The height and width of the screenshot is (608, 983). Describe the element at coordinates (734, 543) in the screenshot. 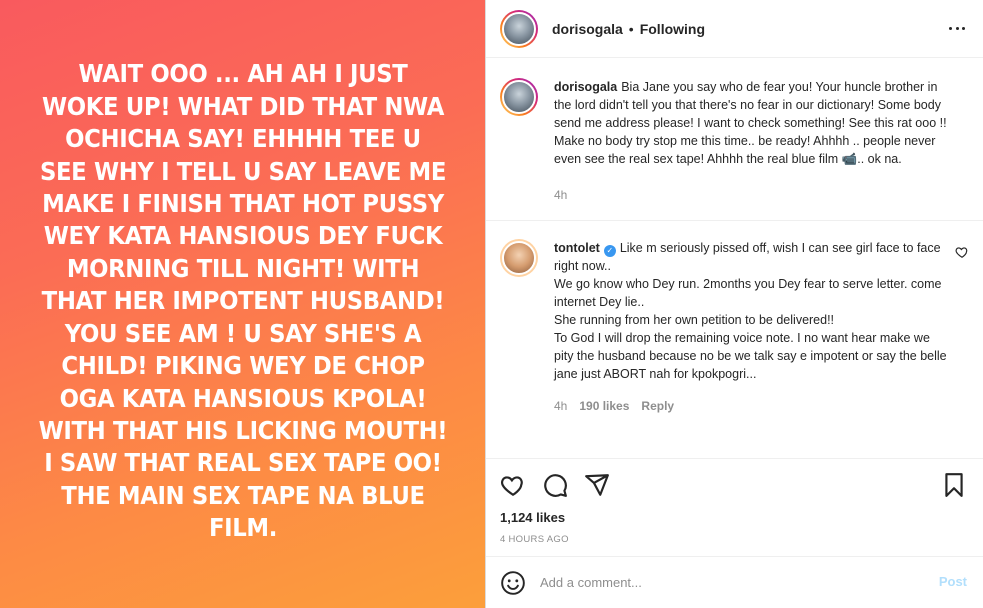

I see `post-timestamp: 4 HOURS AGO` at that location.